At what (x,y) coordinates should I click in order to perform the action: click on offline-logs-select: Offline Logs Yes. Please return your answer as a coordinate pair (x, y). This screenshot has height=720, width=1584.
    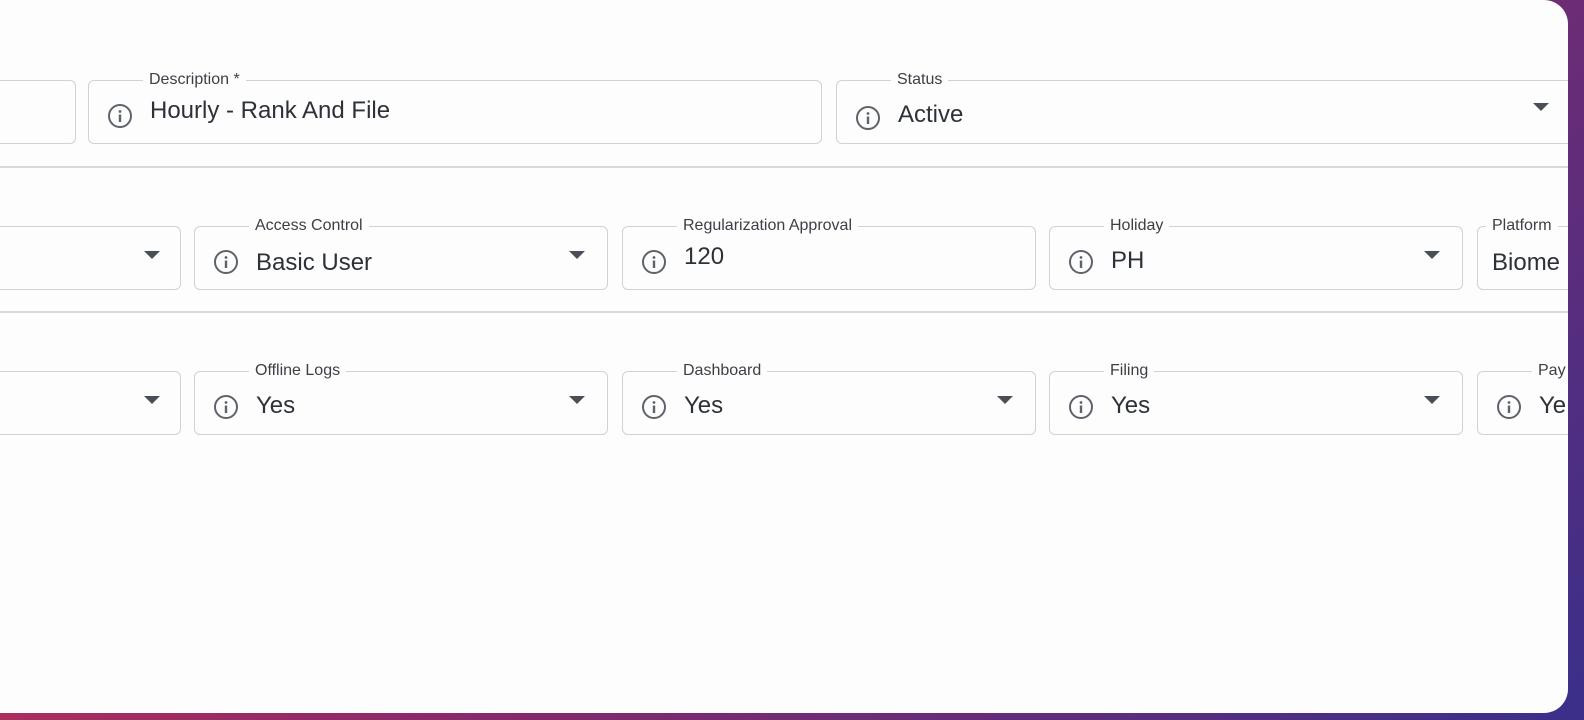
    Looking at the image, I should click on (401, 398).